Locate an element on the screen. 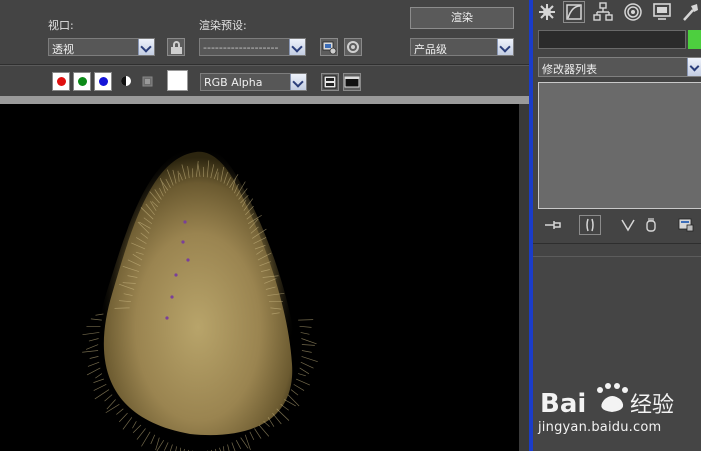 This screenshot has height=451, width=701. svg-text: Bai is located at coordinates (563, 404).